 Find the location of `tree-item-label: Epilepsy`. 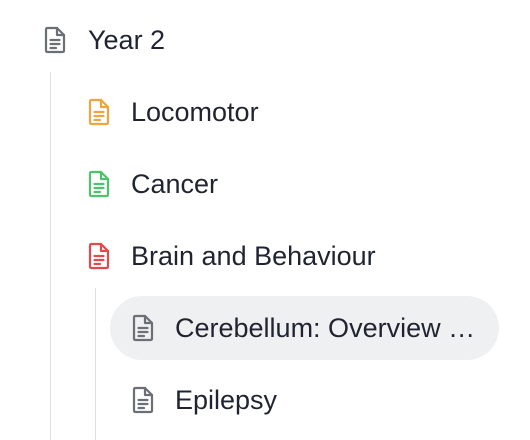

tree-item-label: Epilepsy is located at coordinates (226, 400).